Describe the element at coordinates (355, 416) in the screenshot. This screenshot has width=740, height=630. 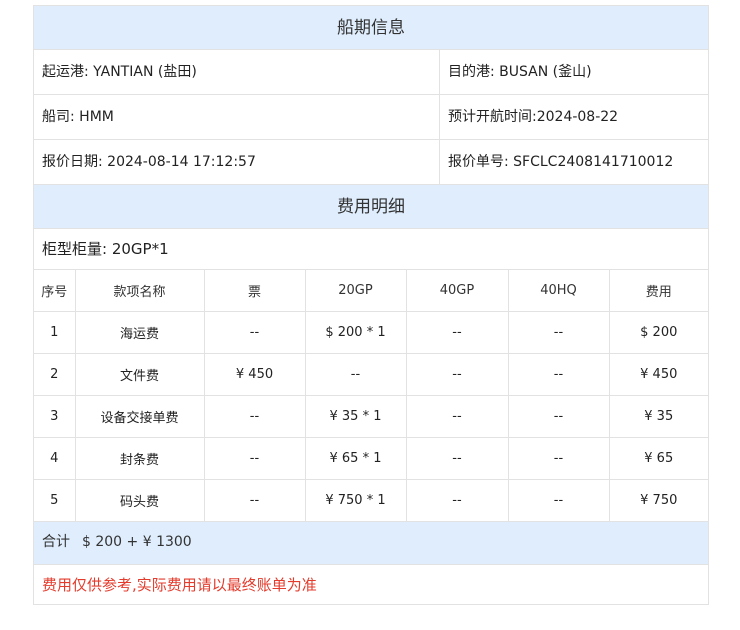
I see `cell-20gp: ¥ 35 * 1` at that location.